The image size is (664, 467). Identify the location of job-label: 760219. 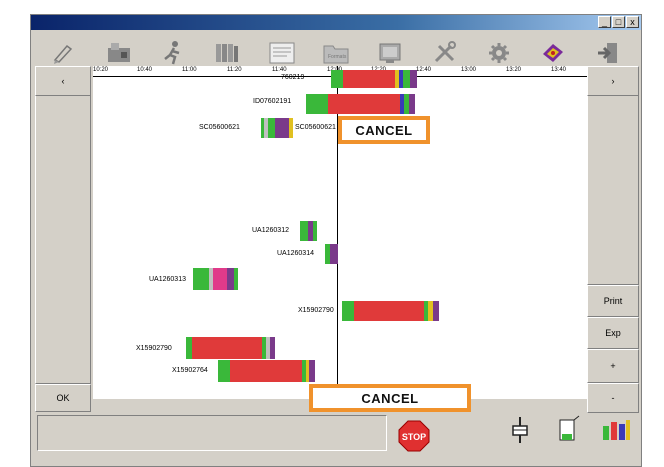
(293, 77).